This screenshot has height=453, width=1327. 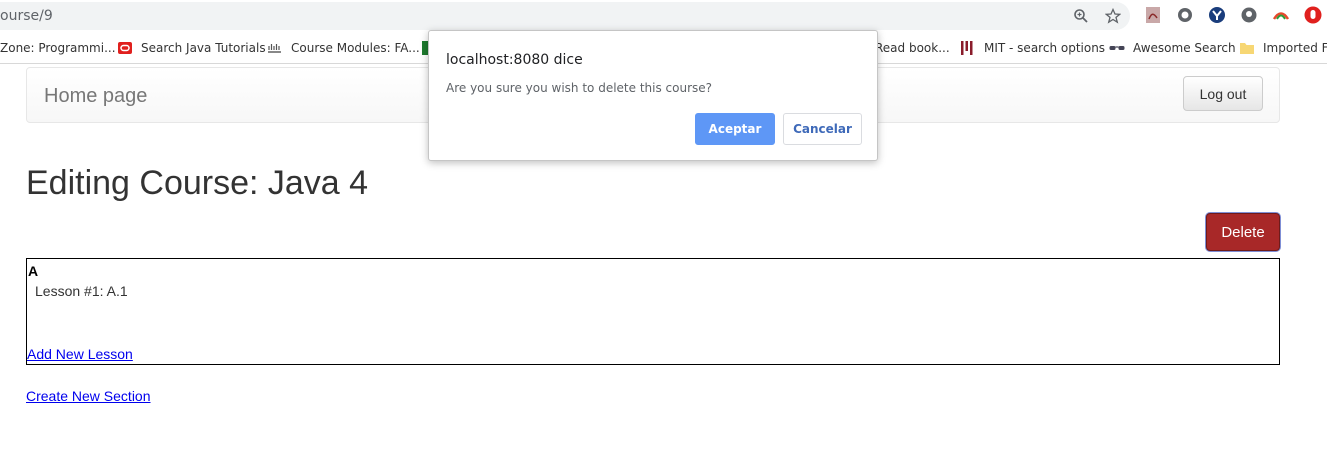 What do you see at coordinates (26, 16) in the screenshot?
I see `address-url: ourse/9` at bounding box center [26, 16].